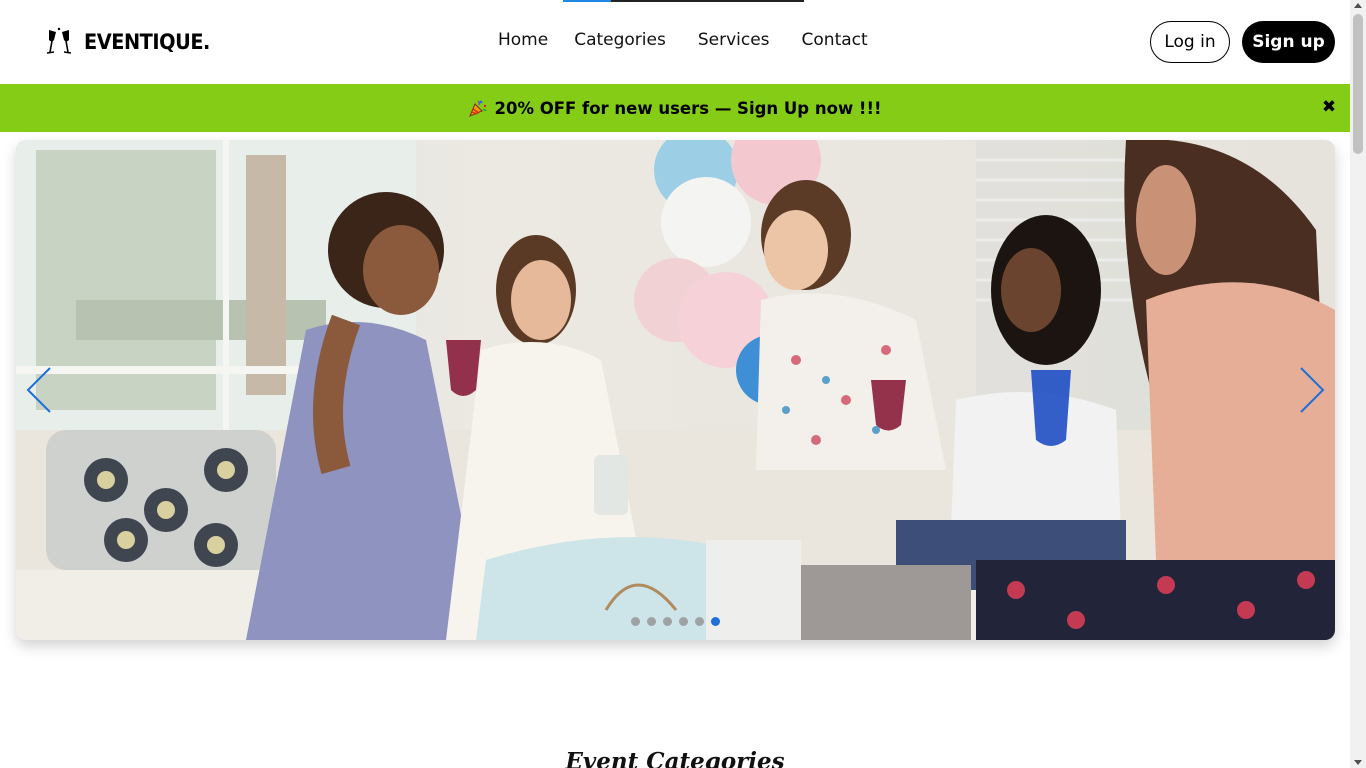 The height and width of the screenshot is (768, 1366). What do you see at coordinates (1190, 42) in the screenshot?
I see `login-button: Log in` at bounding box center [1190, 42].